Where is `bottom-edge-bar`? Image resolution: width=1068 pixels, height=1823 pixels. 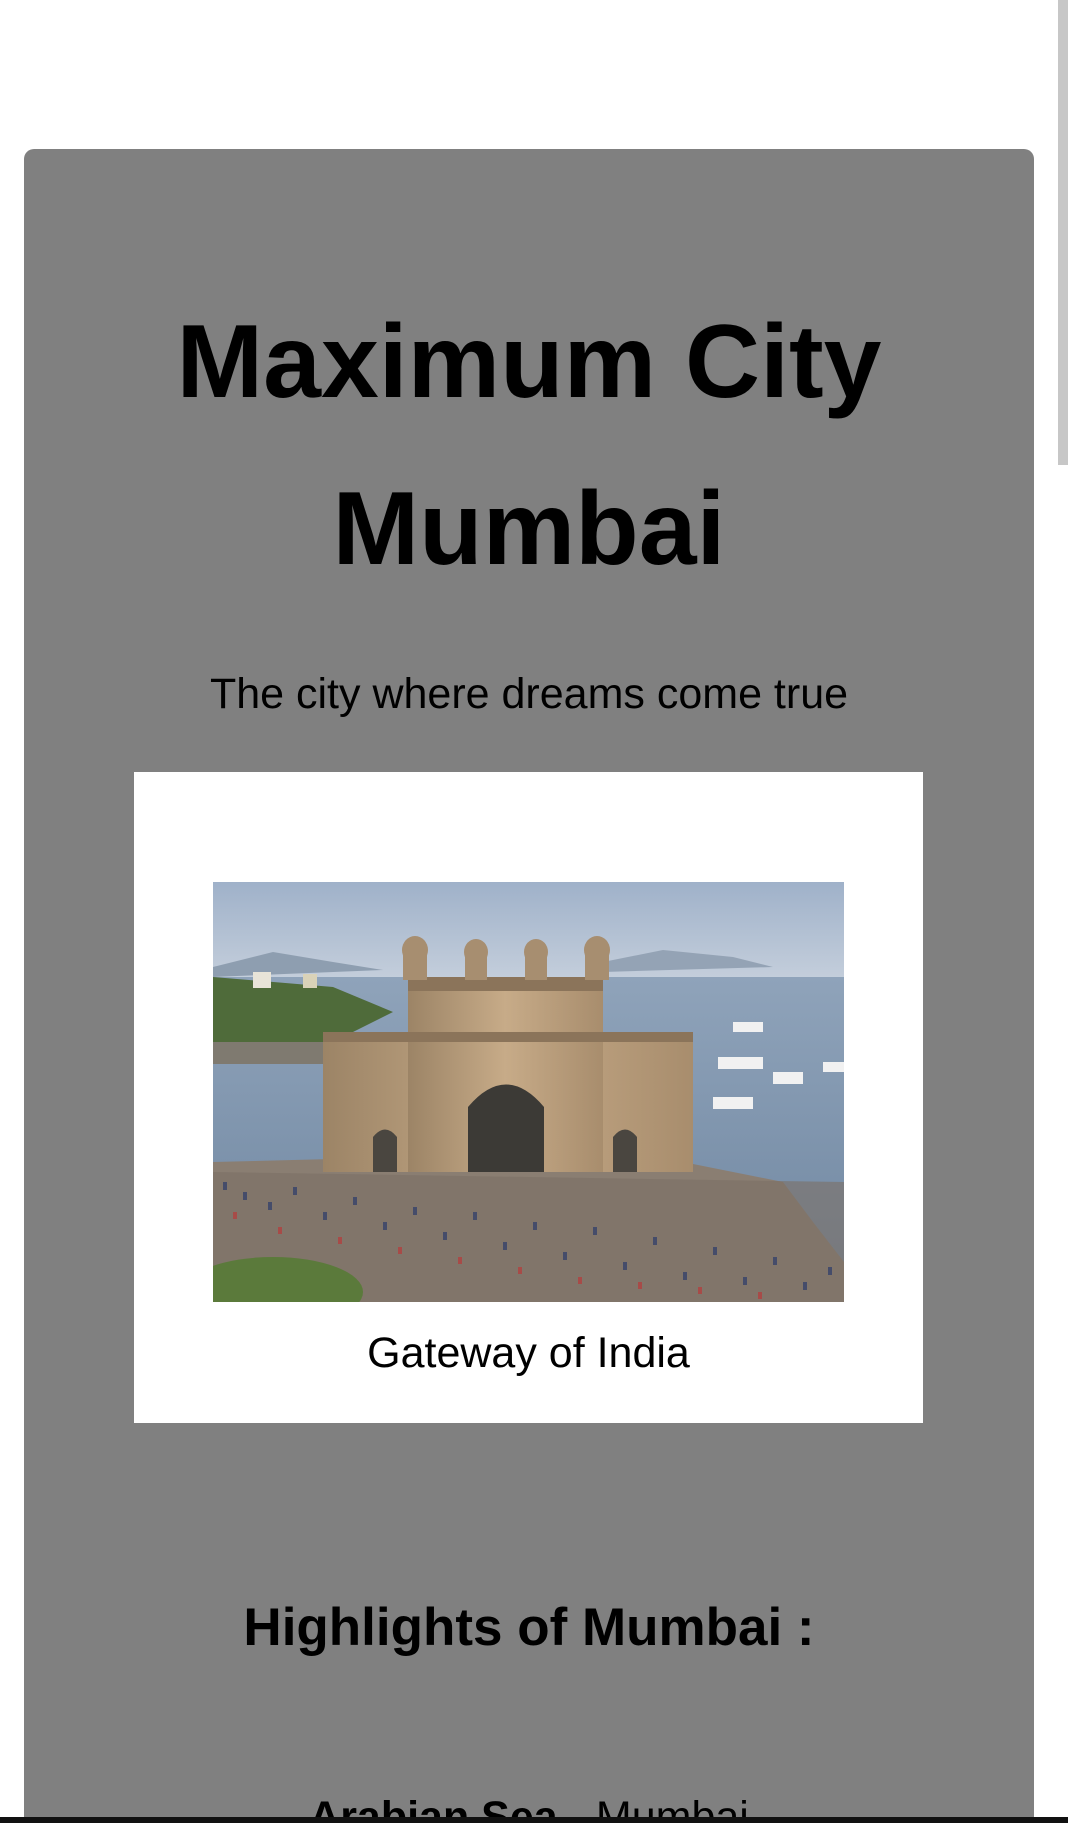
bottom-edge-bar is located at coordinates (534, 1820).